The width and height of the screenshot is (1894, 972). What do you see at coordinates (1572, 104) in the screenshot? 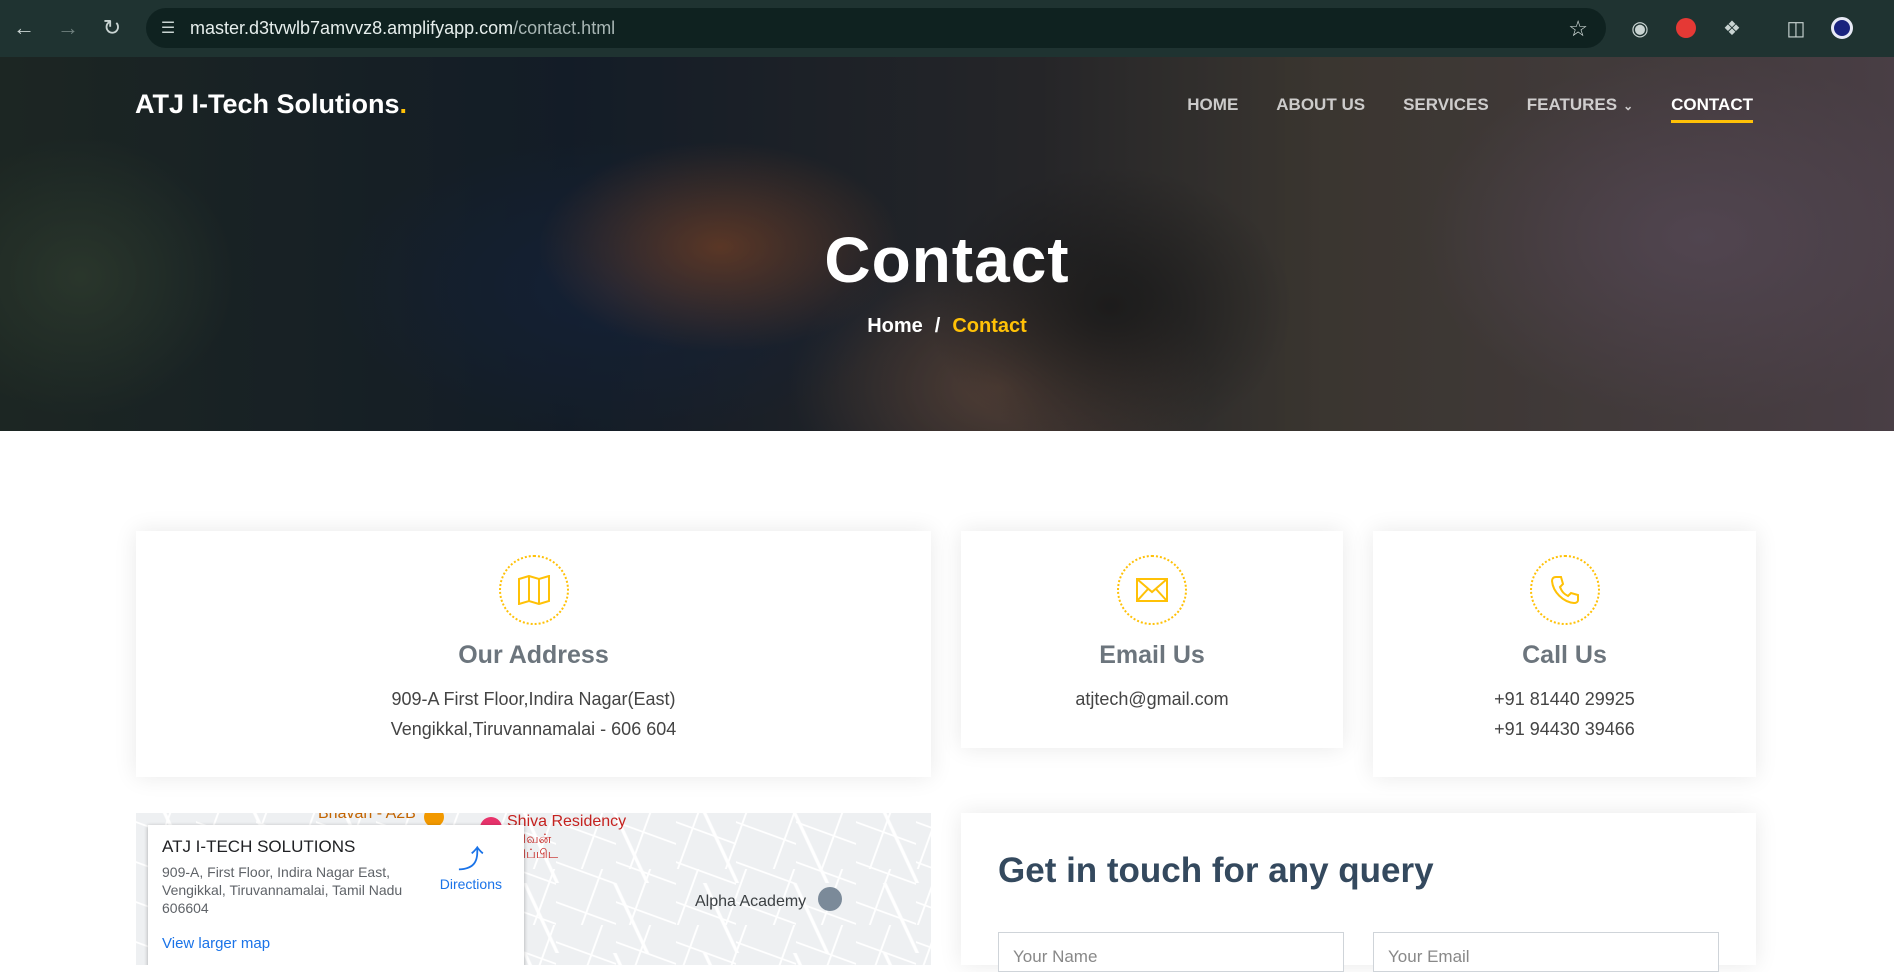
I see `nav-features-label: FEATURES` at bounding box center [1572, 104].